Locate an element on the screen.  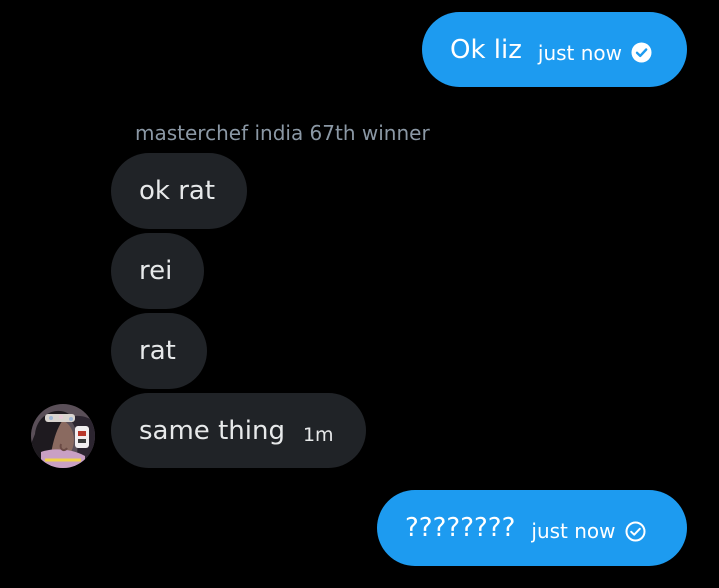
sent-message-bubble: Ok liz just now is located at coordinates (554, 49).